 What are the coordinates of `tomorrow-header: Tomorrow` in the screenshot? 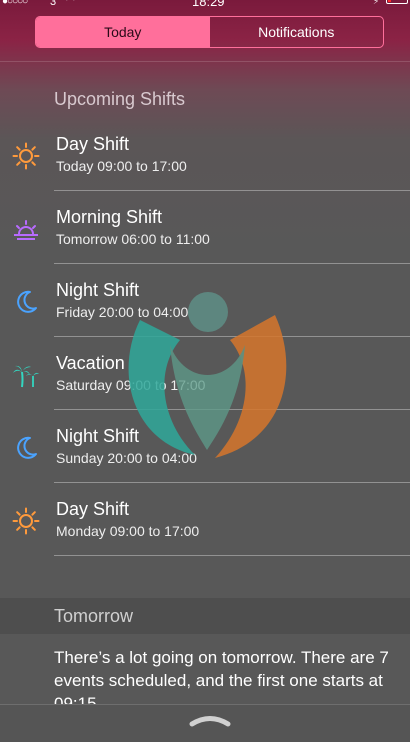 It's located at (205, 616).